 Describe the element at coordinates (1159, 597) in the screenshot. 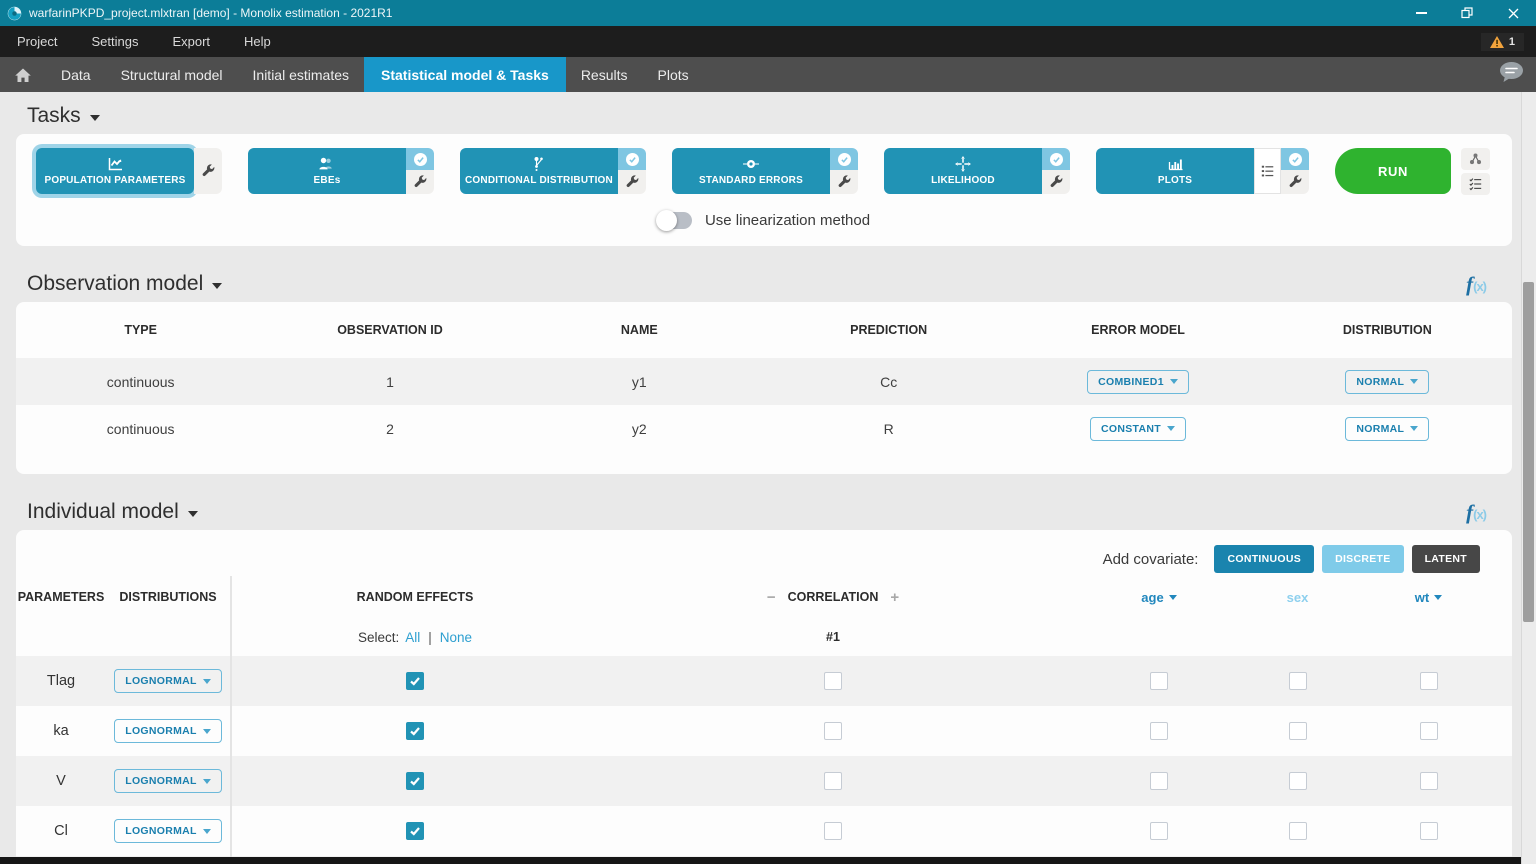

I see `covariate-age-dropdown: age` at that location.